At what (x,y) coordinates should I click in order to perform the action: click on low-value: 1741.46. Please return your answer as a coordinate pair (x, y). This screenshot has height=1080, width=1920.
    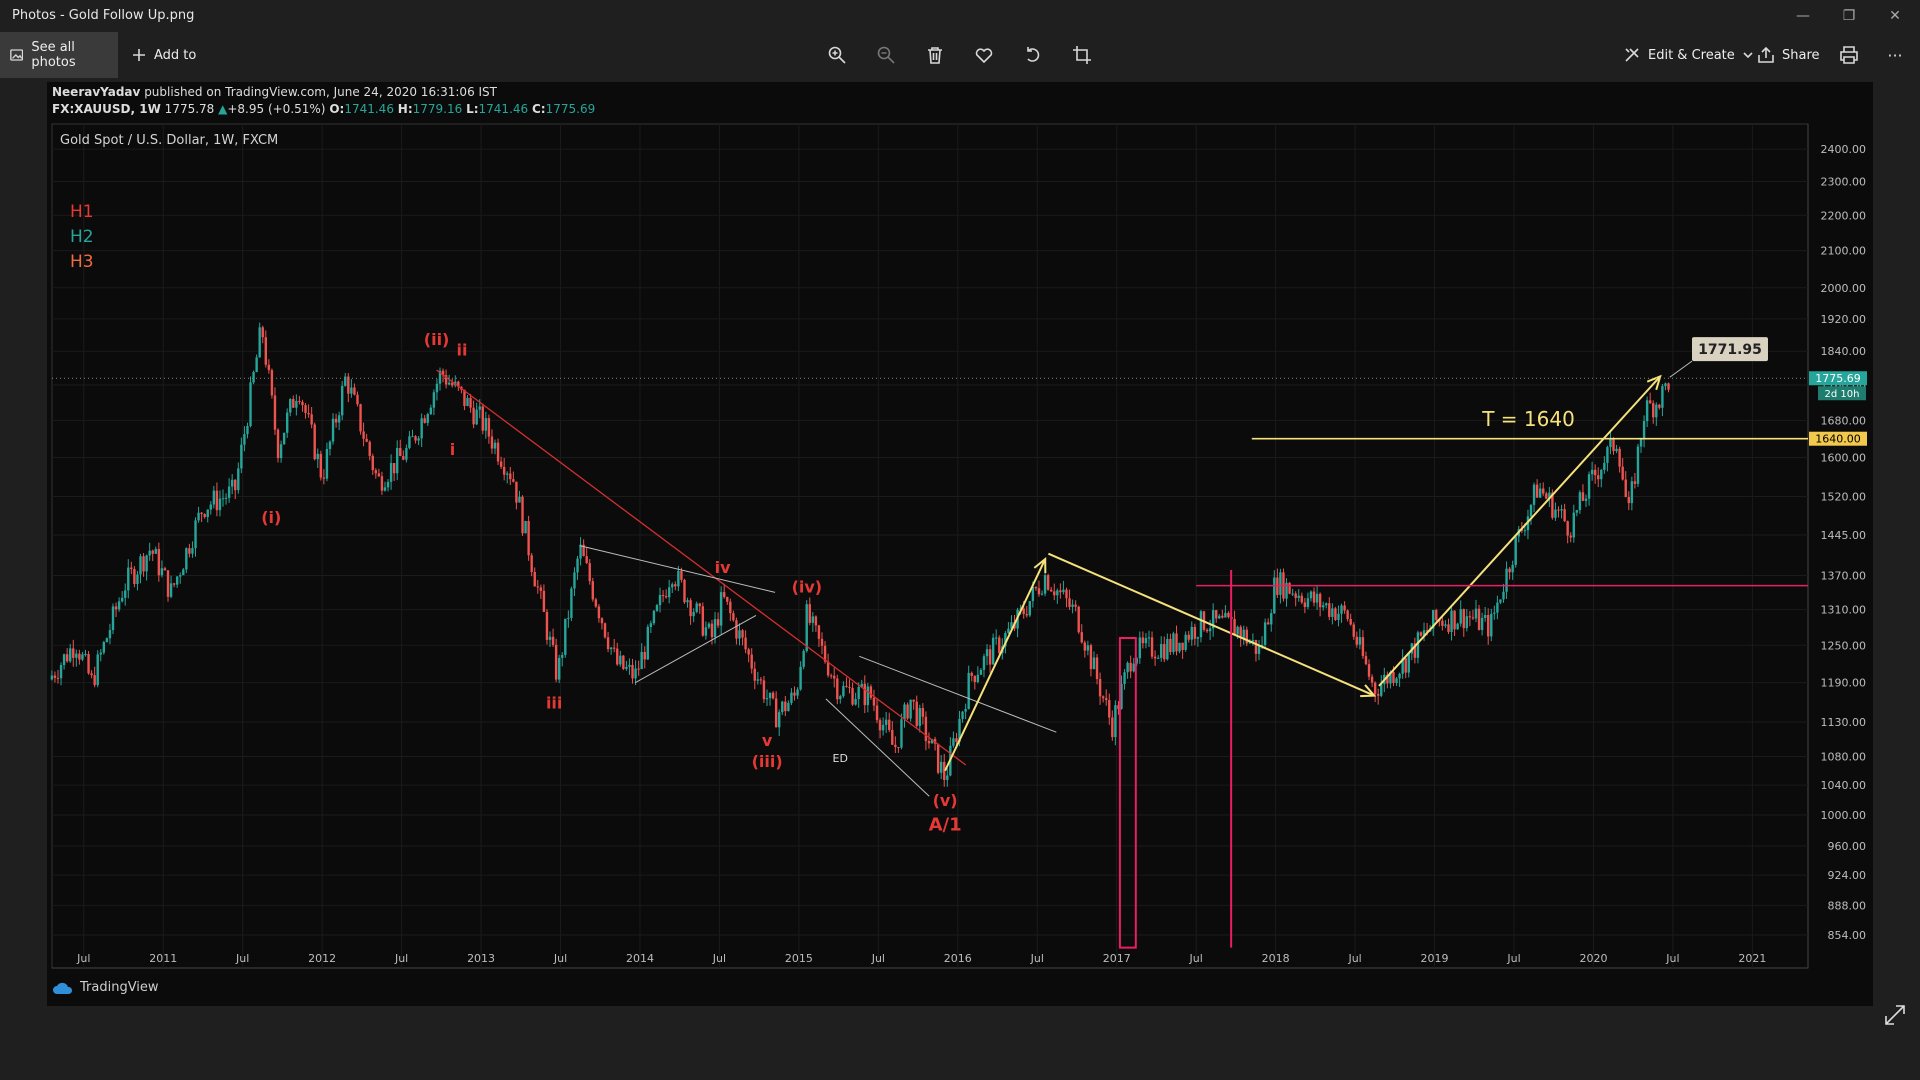
    Looking at the image, I should click on (503, 109).